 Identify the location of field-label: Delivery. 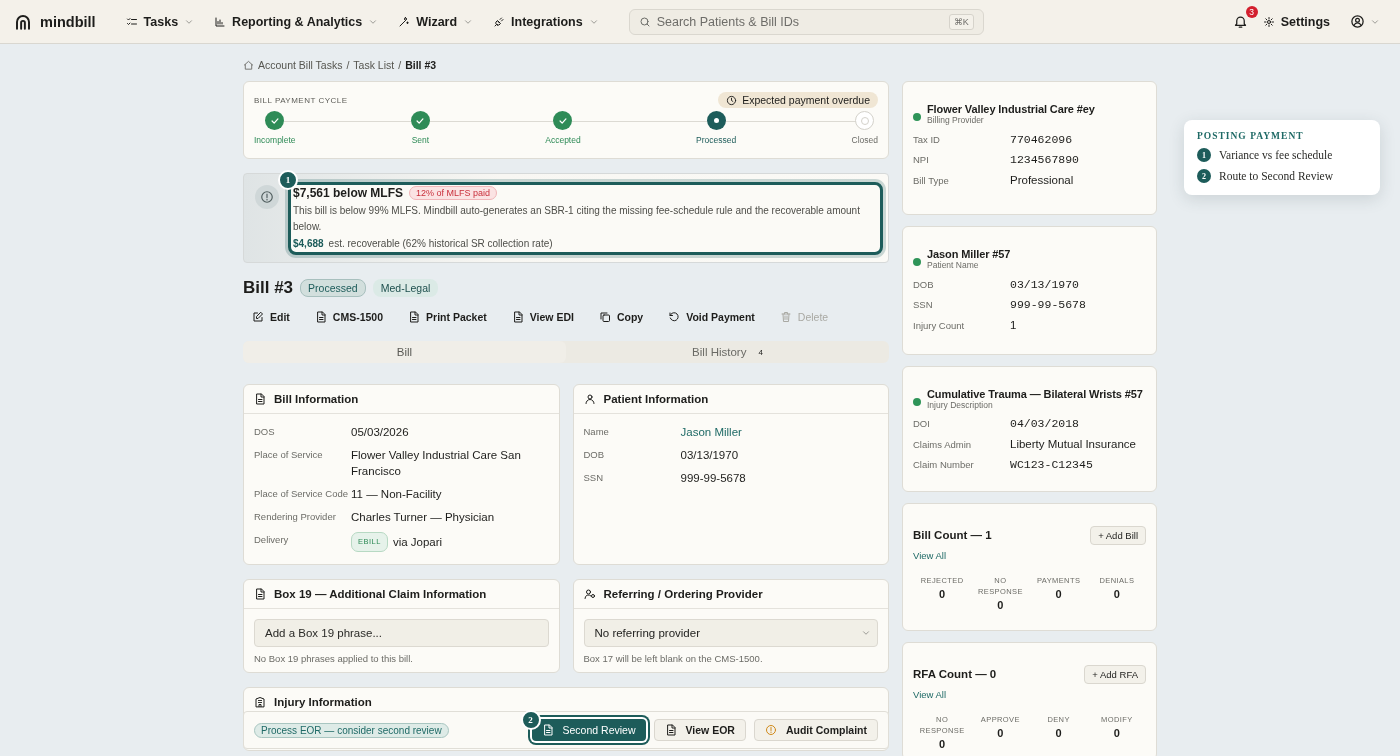
(272, 540).